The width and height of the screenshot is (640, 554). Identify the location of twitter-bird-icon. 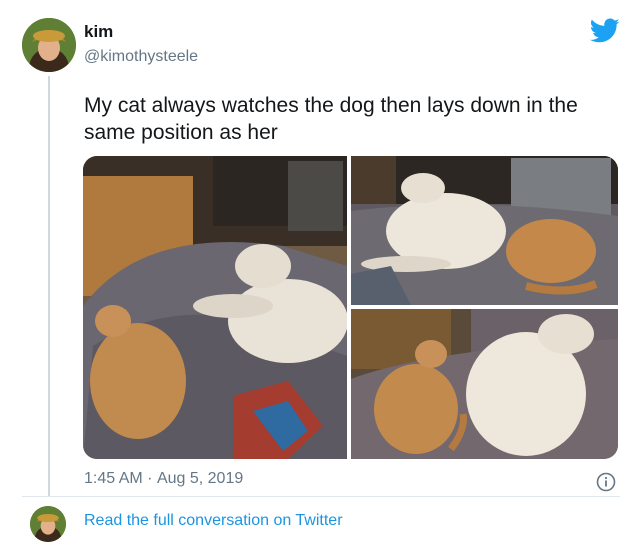
(605, 31).